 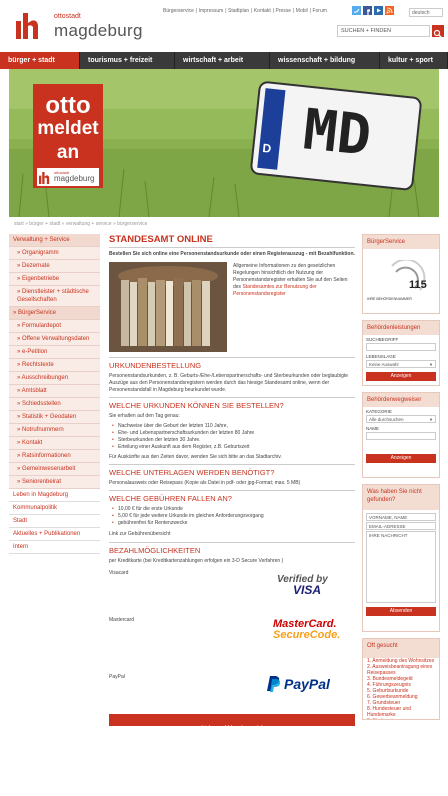 I want to click on feedback-email-input: EMAIL-ADRESSE, so click(x=401, y=526).